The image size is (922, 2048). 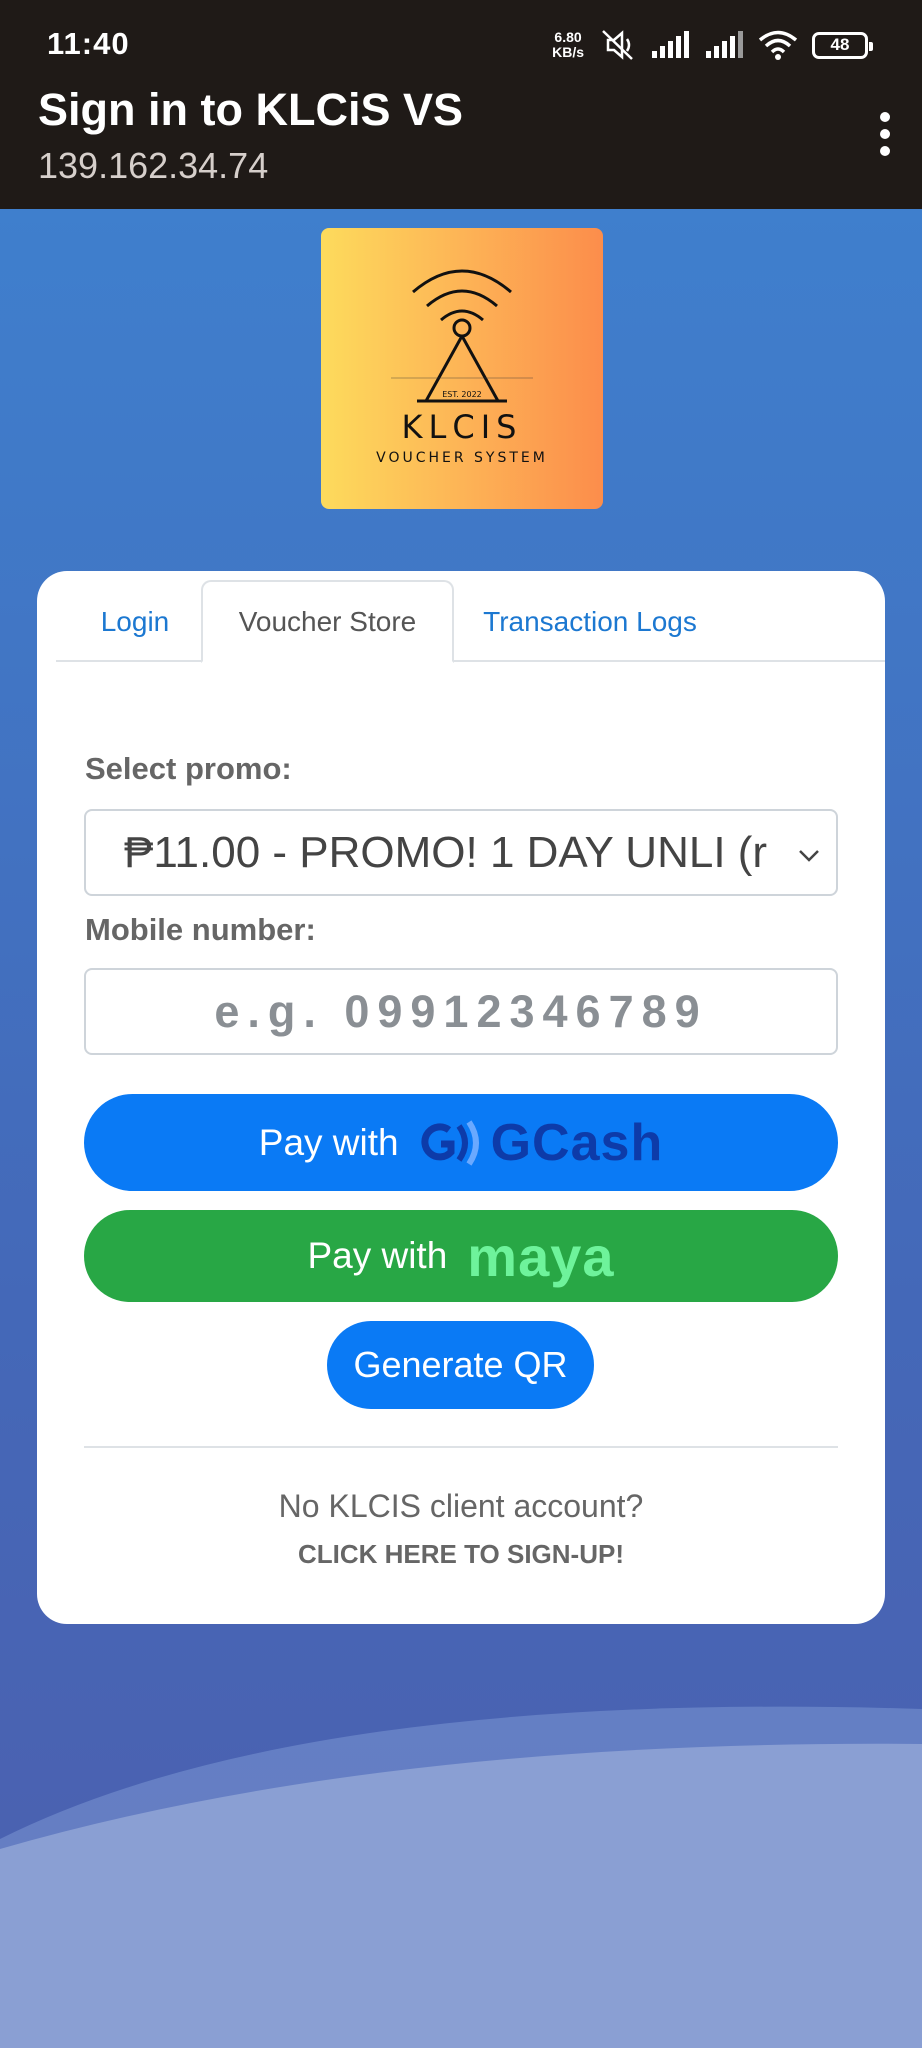 I want to click on mute-icon, so click(x=617, y=45).